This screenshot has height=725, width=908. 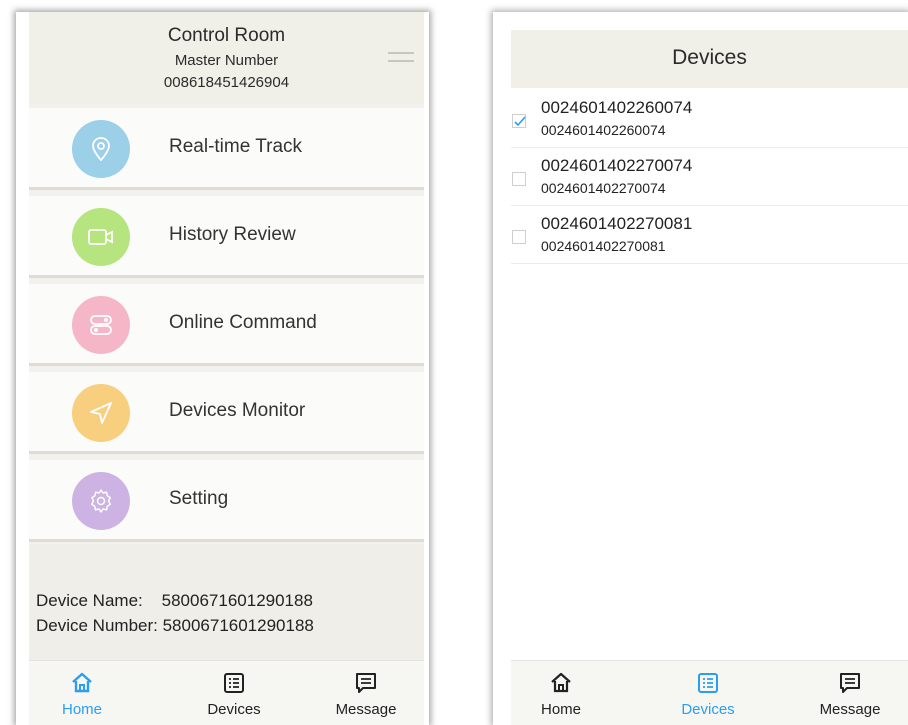 What do you see at coordinates (226, 35) in the screenshot?
I see `page-title: Control Room` at bounding box center [226, 35].